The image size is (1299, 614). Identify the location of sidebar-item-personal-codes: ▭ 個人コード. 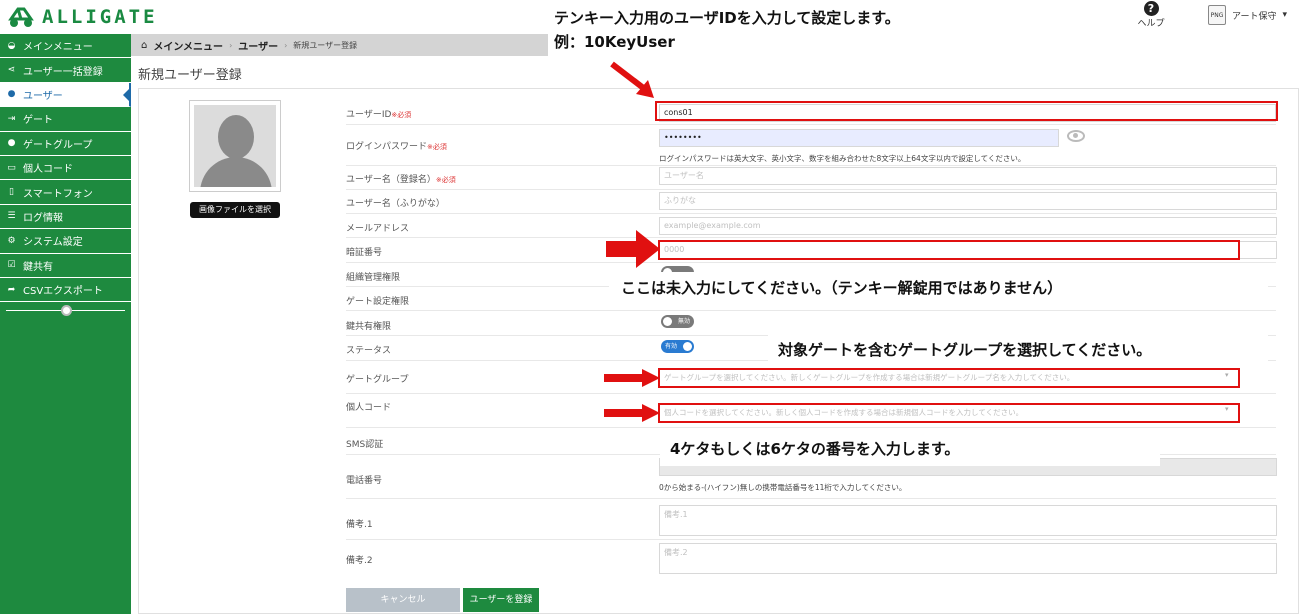
(65, 168).